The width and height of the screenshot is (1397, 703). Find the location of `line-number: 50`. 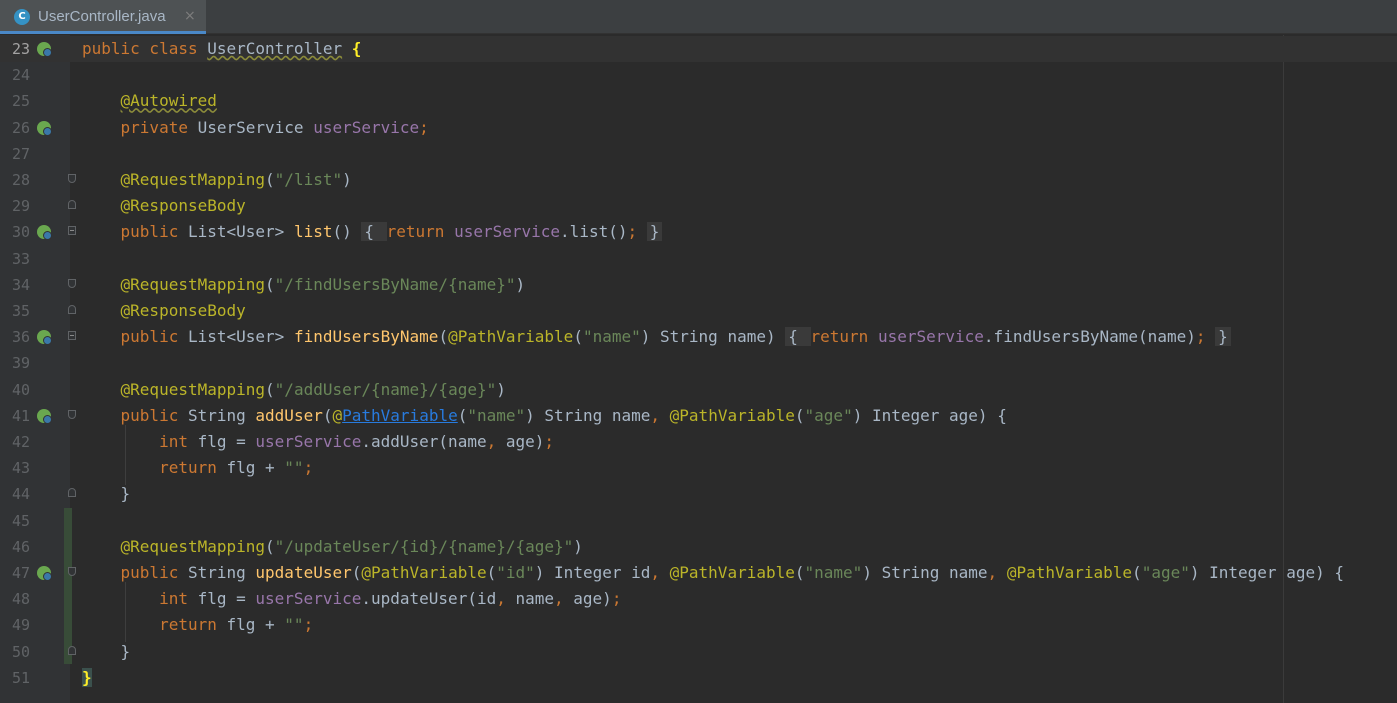

line-number: 50 is located at coordinates (15, 652).